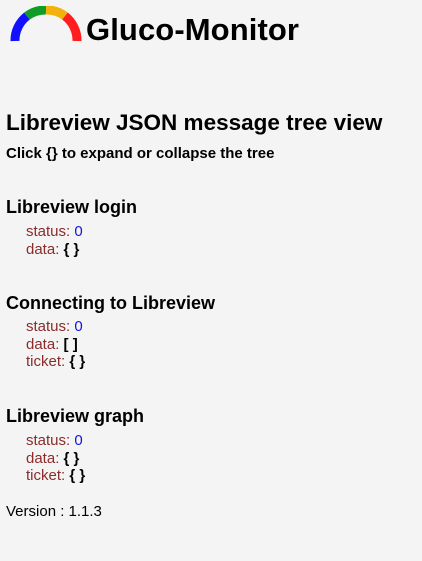 This screenshot has width=422, height=561. What do you see at coordinates (111, 302) in the screenshot?
I see `section-title-connecting-to-libreview: Connecting to Libreview` at bounding box center [111, 302].